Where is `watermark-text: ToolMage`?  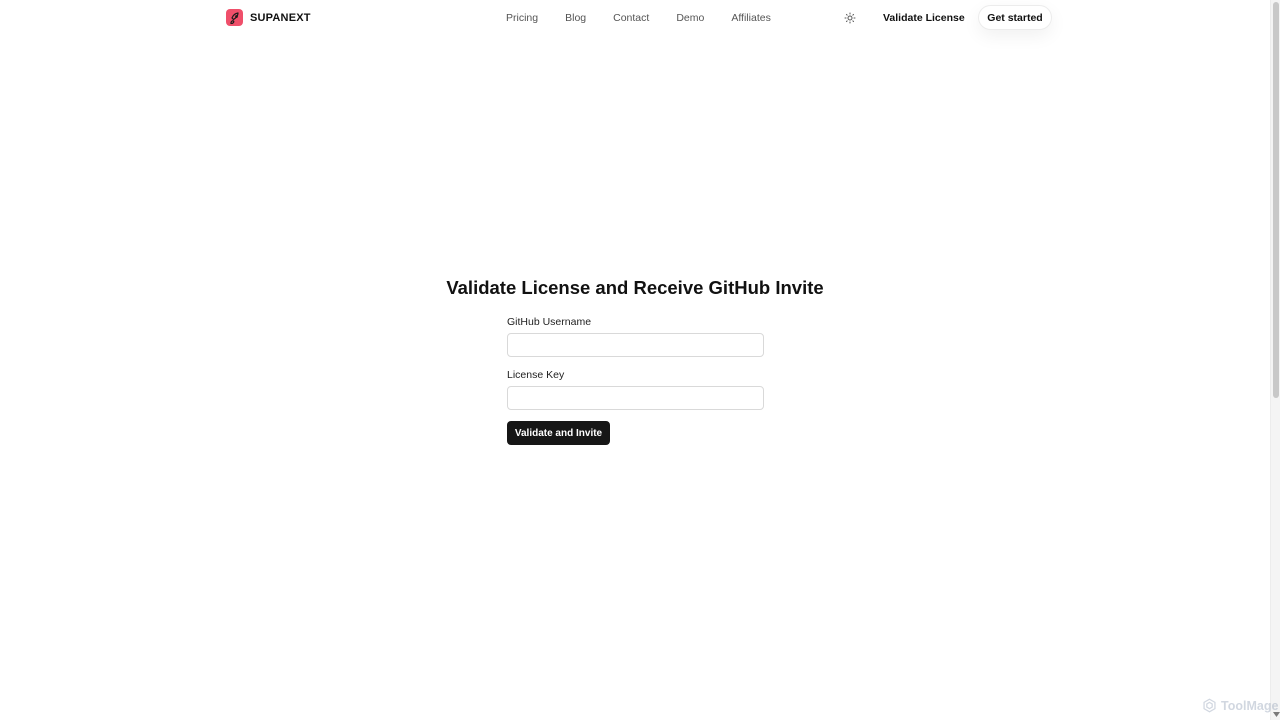 watermark-text: ToolMage is located at coordinates (1250, 705).